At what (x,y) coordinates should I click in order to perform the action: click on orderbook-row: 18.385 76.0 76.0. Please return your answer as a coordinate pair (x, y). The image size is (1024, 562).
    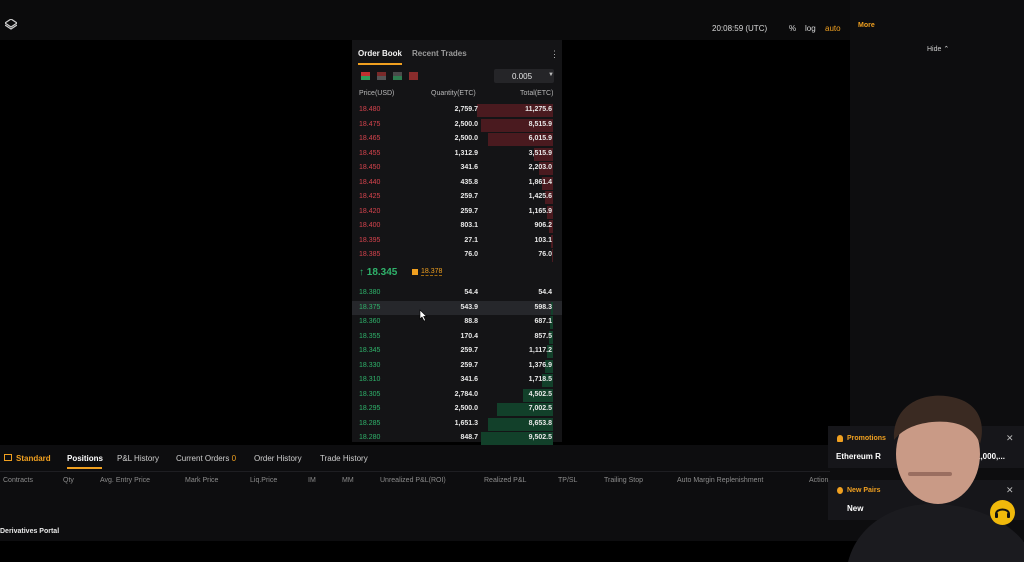
    Looking at the image, I should click on (457, 255).